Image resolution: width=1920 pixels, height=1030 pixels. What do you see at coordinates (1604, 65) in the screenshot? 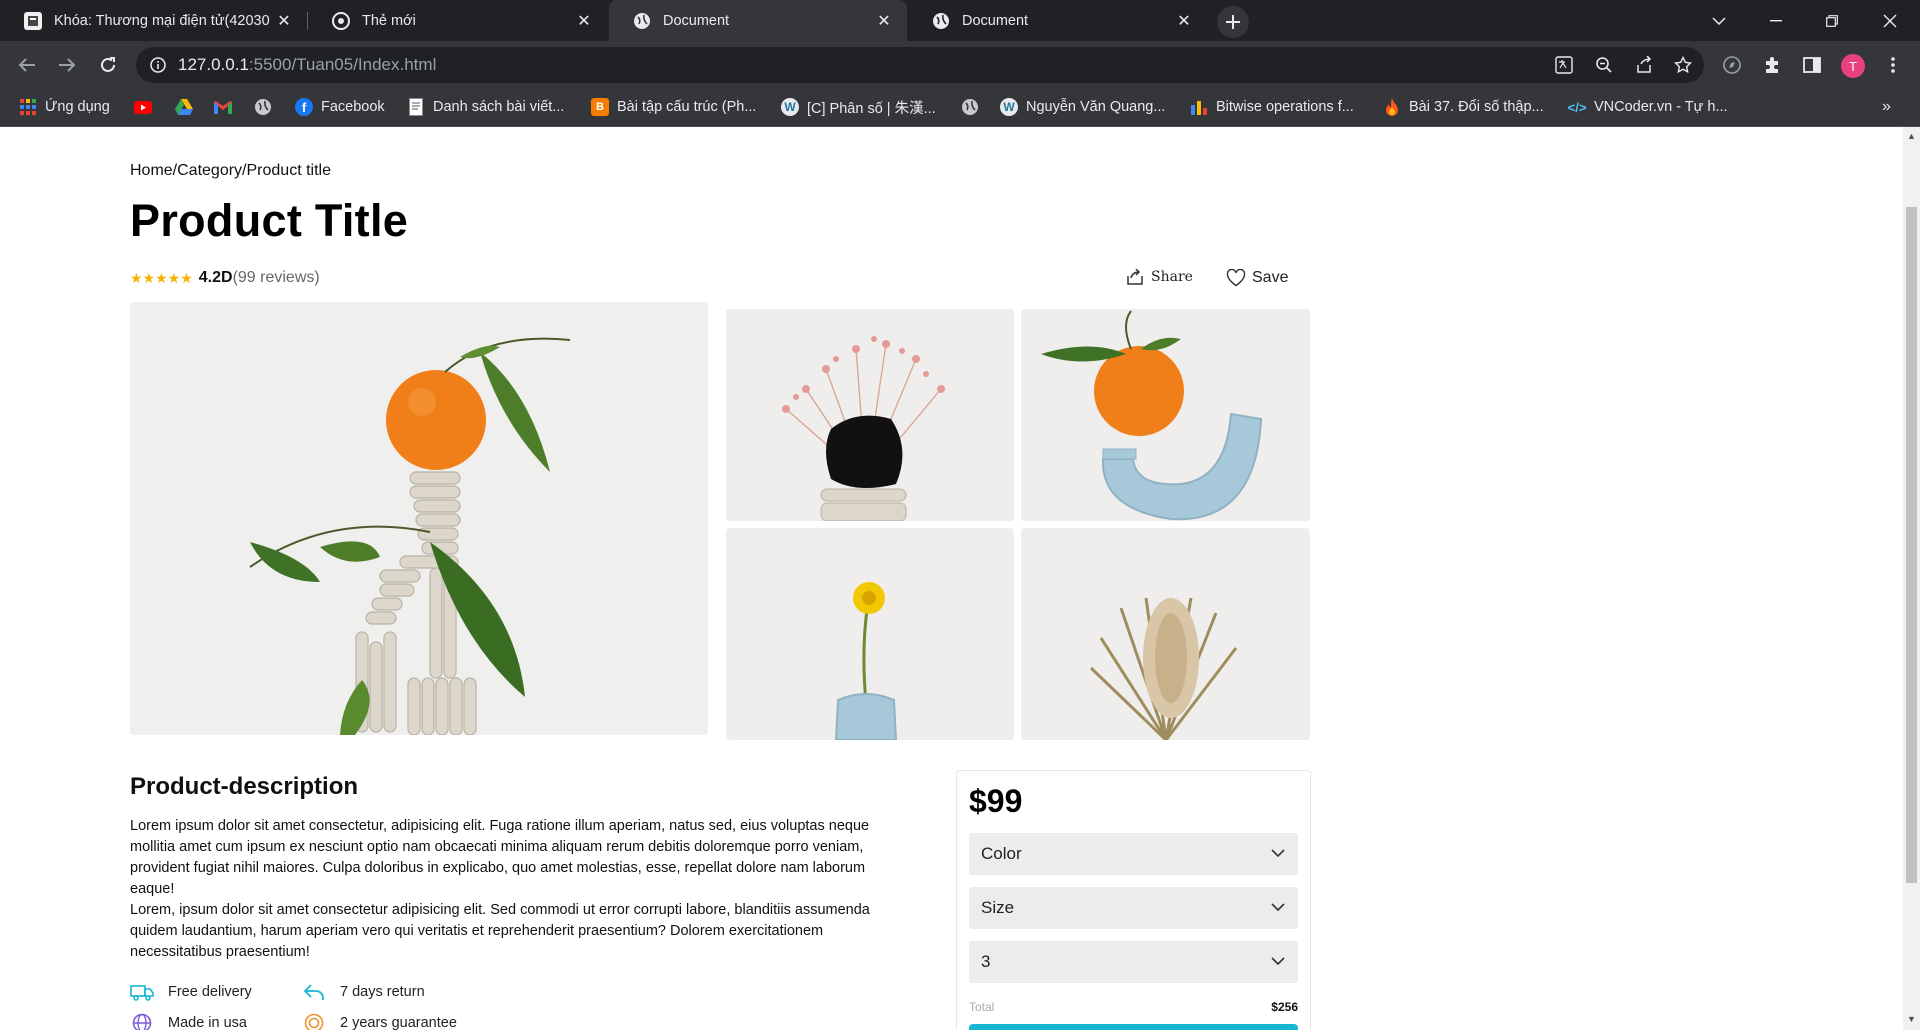
I see `zoom-icon` at bounding box center [1604, 65].